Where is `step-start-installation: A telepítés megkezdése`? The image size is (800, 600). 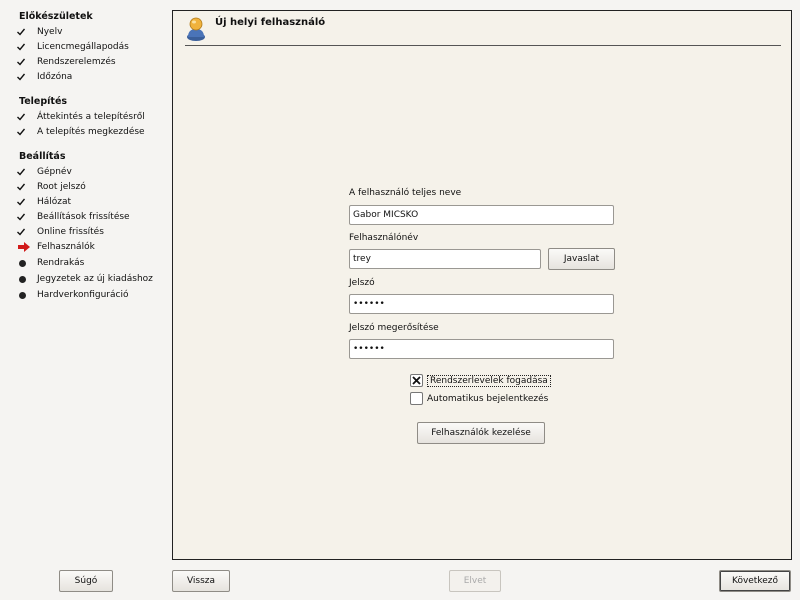
step-start-installation: A telepítés megkezdése is located at coordinates (81, 132).